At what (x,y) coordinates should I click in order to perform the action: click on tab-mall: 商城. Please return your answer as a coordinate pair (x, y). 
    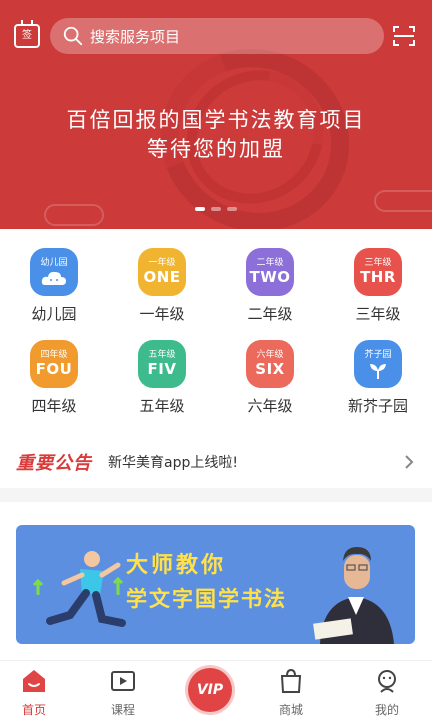
    Looking at the image, I should click on (291, 690).